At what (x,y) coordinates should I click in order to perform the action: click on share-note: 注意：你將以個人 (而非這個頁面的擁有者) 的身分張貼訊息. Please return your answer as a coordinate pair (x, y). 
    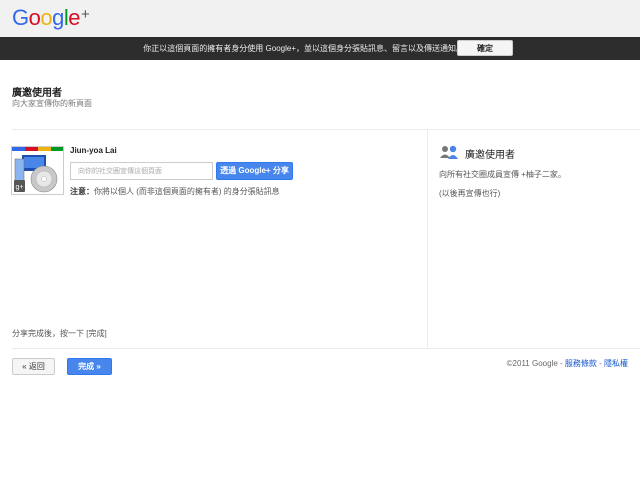
    Looking at the image, I should click on (175, 191).